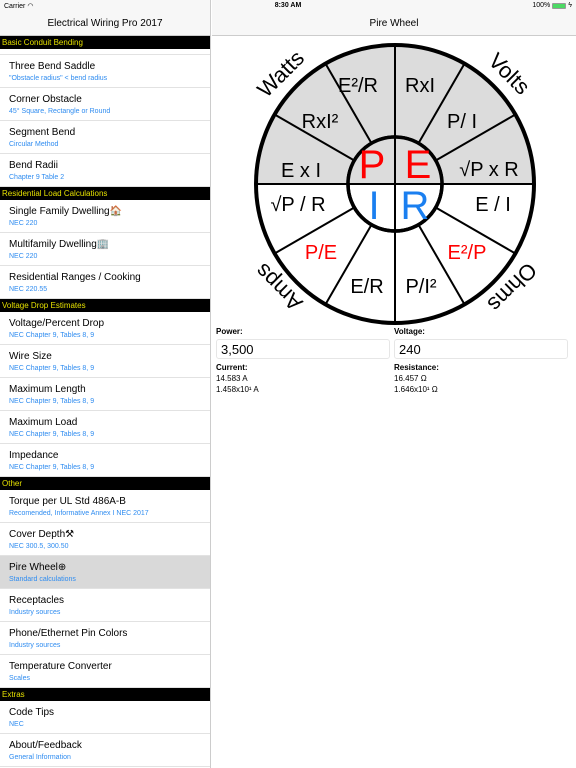 The width and height of the screenshot is (576, 768). Describe the element at coordinates (45, 745) in the screenshot. I see `menu-item-title: About/Feedback` at that location.